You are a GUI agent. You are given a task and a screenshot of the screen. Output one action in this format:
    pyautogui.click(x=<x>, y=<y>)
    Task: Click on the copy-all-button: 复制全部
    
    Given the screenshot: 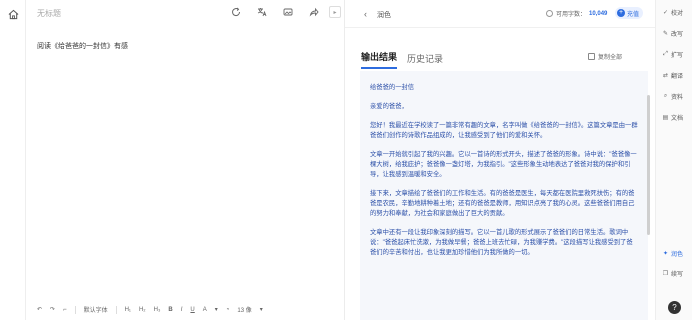 What is the action you would take?
    pyautogui.click(x=605, y=56)
    